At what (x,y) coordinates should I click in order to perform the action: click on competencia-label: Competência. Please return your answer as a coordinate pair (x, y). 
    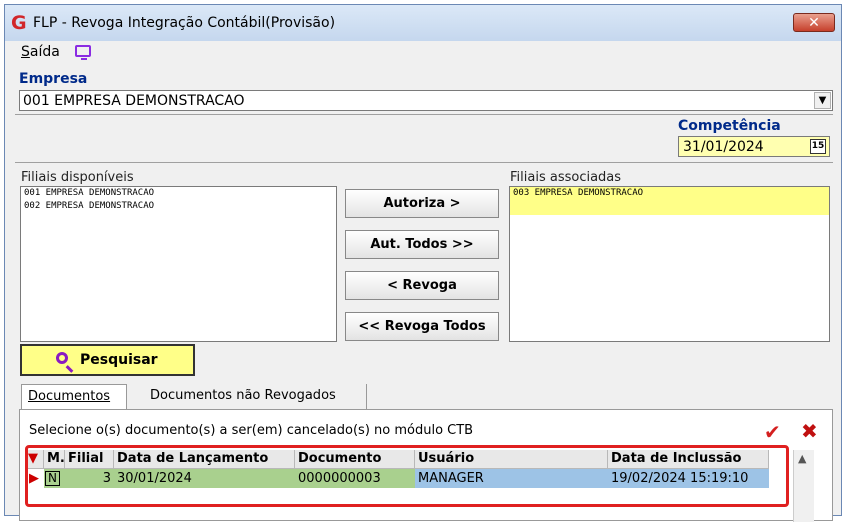
    Looking at the image, I should click on (729, 126).